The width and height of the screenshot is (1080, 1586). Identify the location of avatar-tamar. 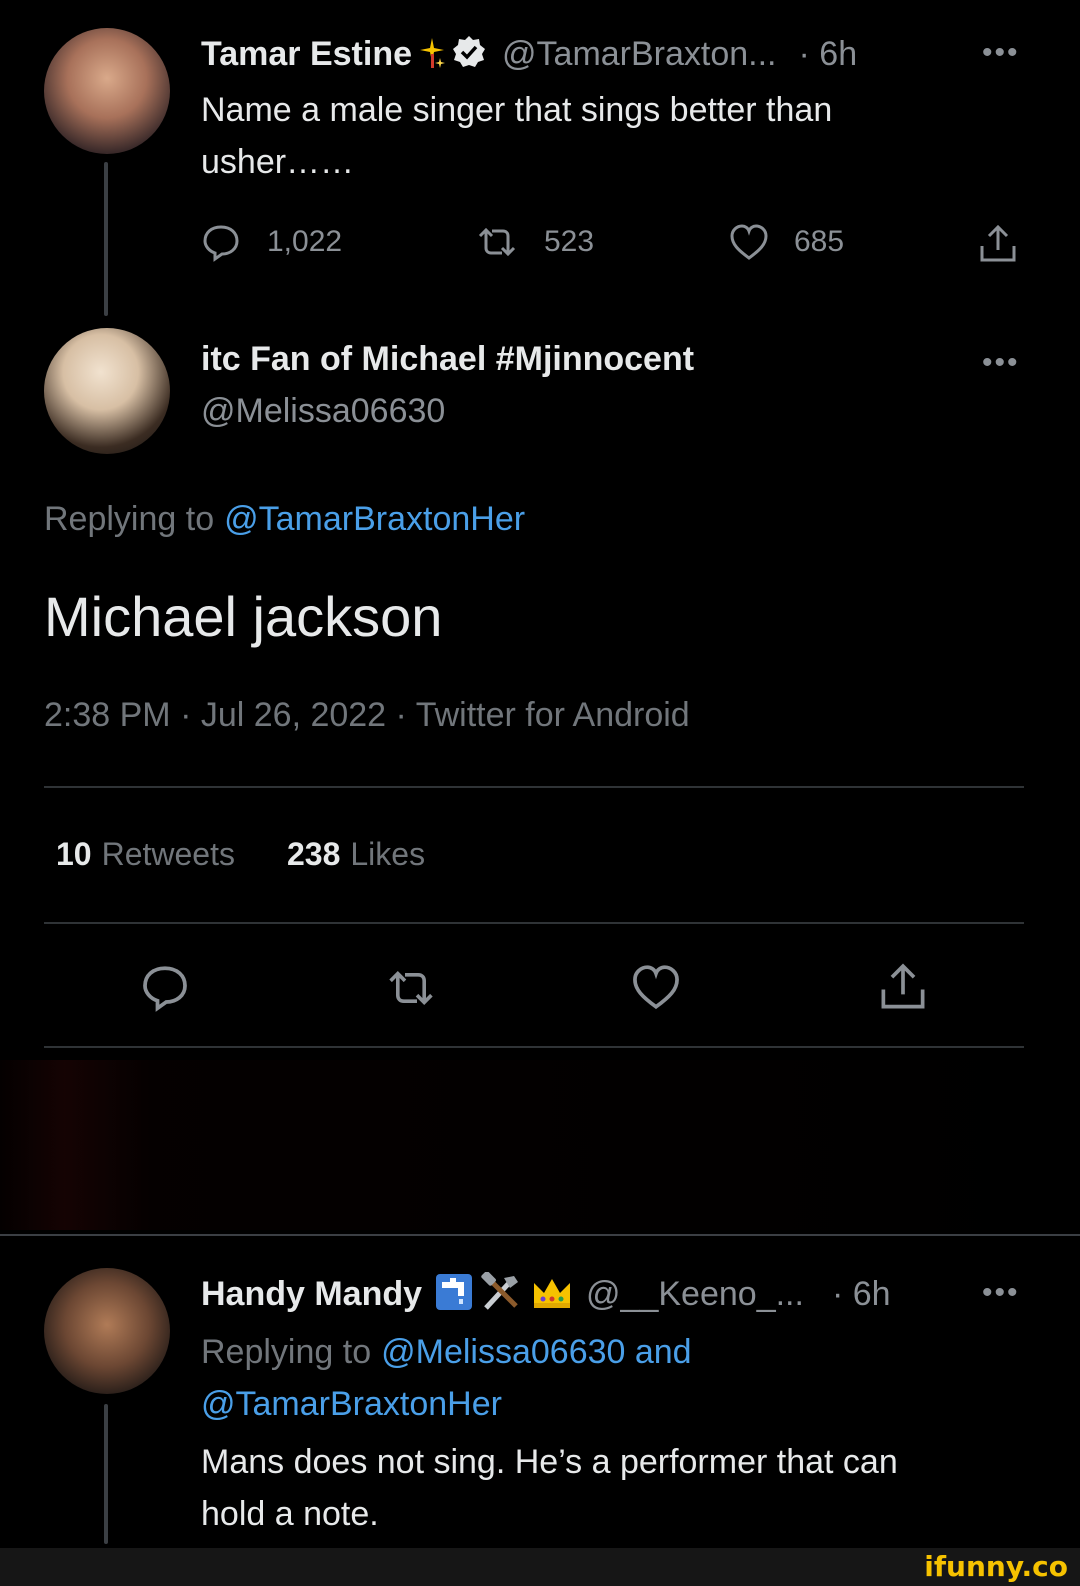
(107, 91).